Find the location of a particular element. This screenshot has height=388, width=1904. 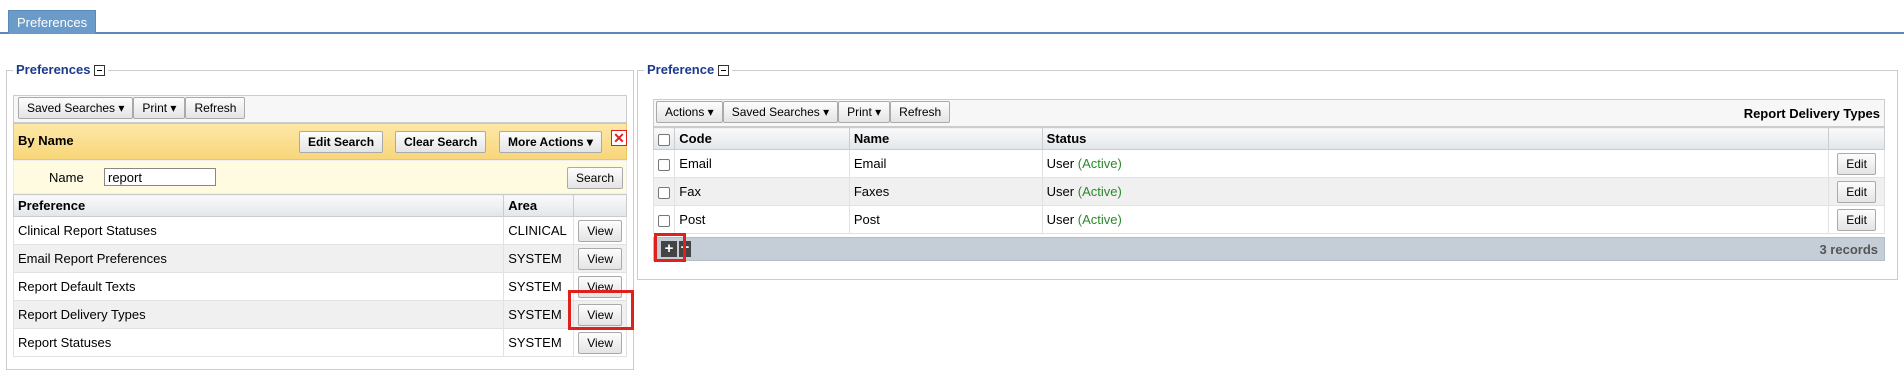

code-cell: Email is located at coordinates (762, 163).